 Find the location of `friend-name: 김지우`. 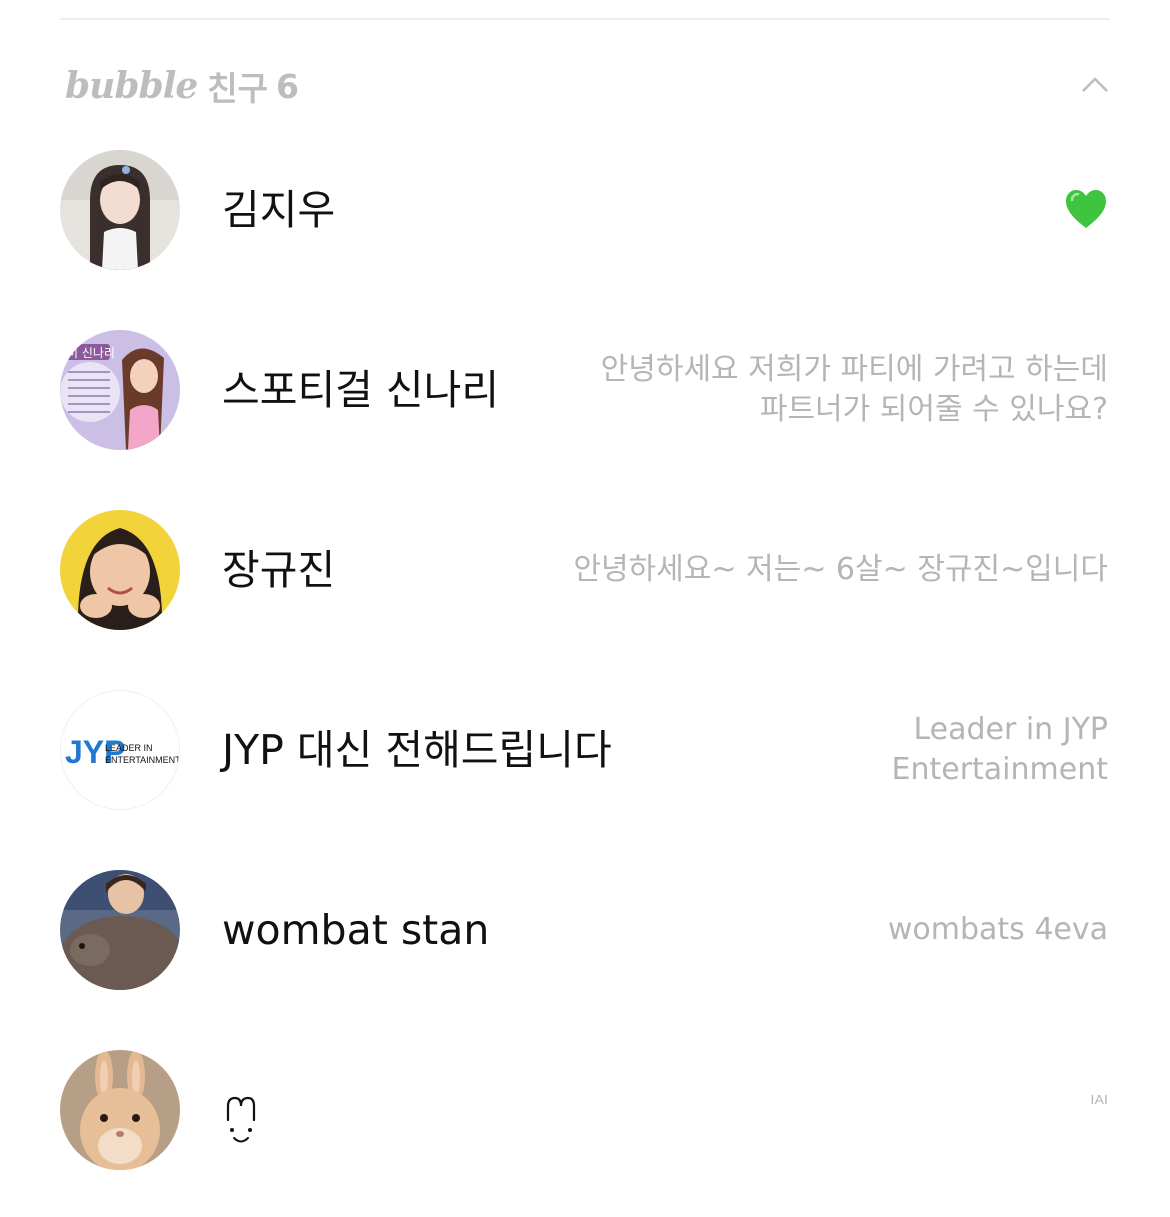

friend-name: 김지우 is located at coordinates (279, 210).